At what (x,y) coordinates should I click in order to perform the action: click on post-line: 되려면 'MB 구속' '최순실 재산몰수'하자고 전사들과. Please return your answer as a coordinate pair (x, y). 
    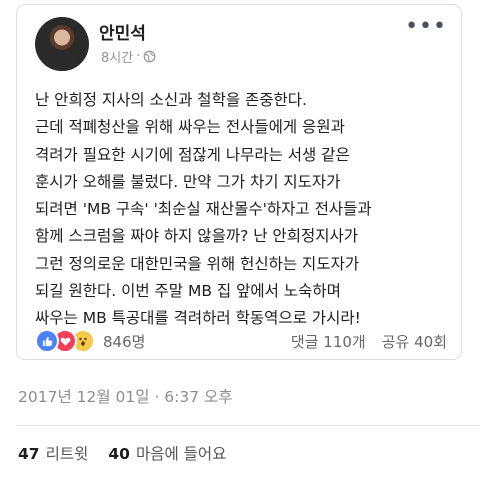
    Looking at the image, I should click on (203, 209).